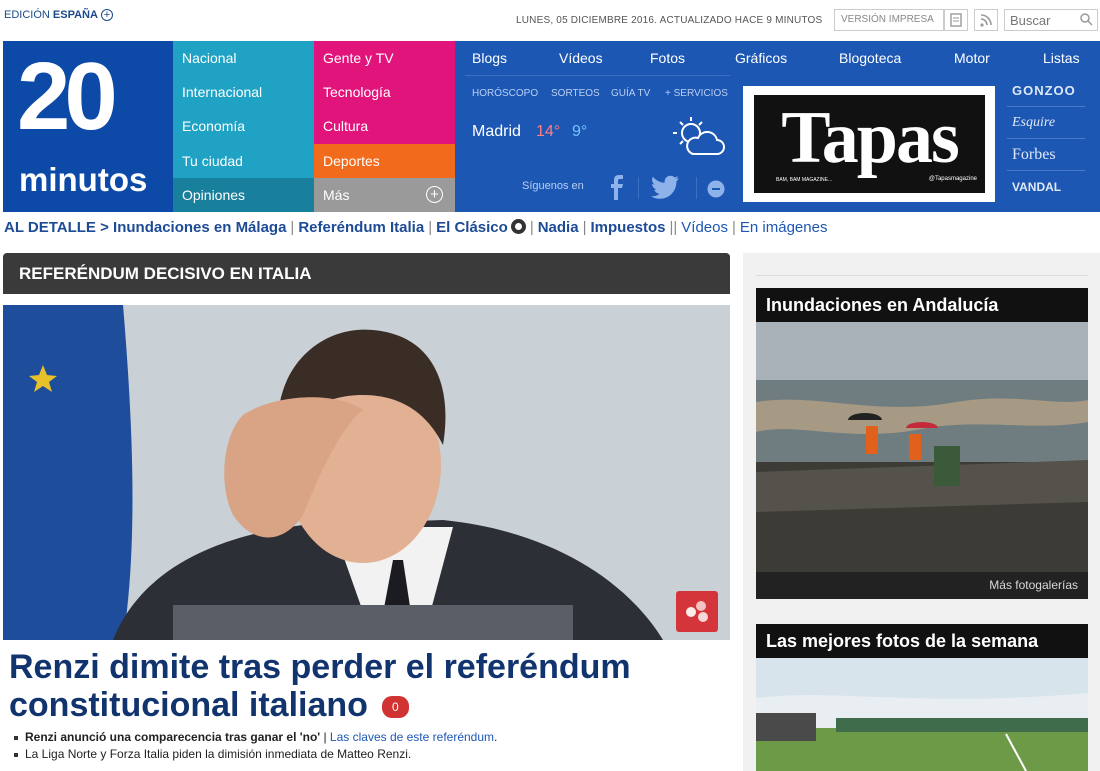 The image size is (1100, 771). Describe the element at coordinates (956, 20) in the screenshot. I see `document-icon` at that location.